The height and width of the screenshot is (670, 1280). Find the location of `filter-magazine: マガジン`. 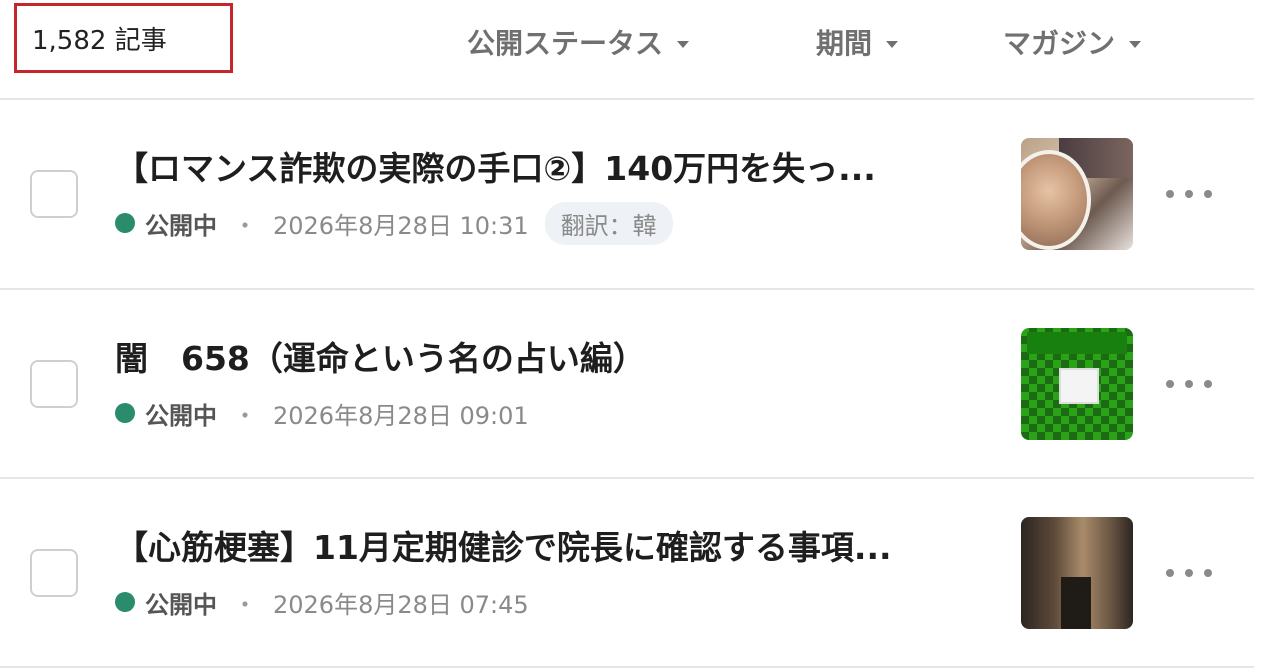

filter-magazine: マガジン is located at coordinates (1072, 42).